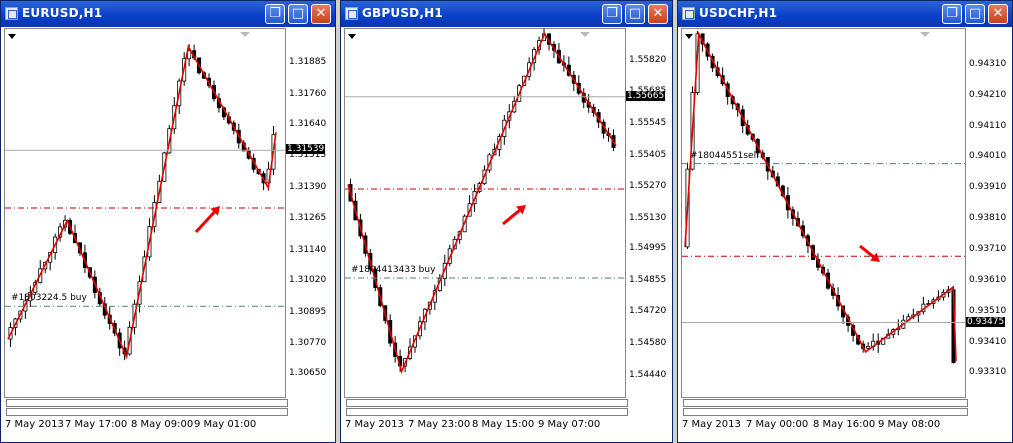 The image size is (1013, 443). I want to click on order-label: #1803224.5 buy, so click(49, 298).